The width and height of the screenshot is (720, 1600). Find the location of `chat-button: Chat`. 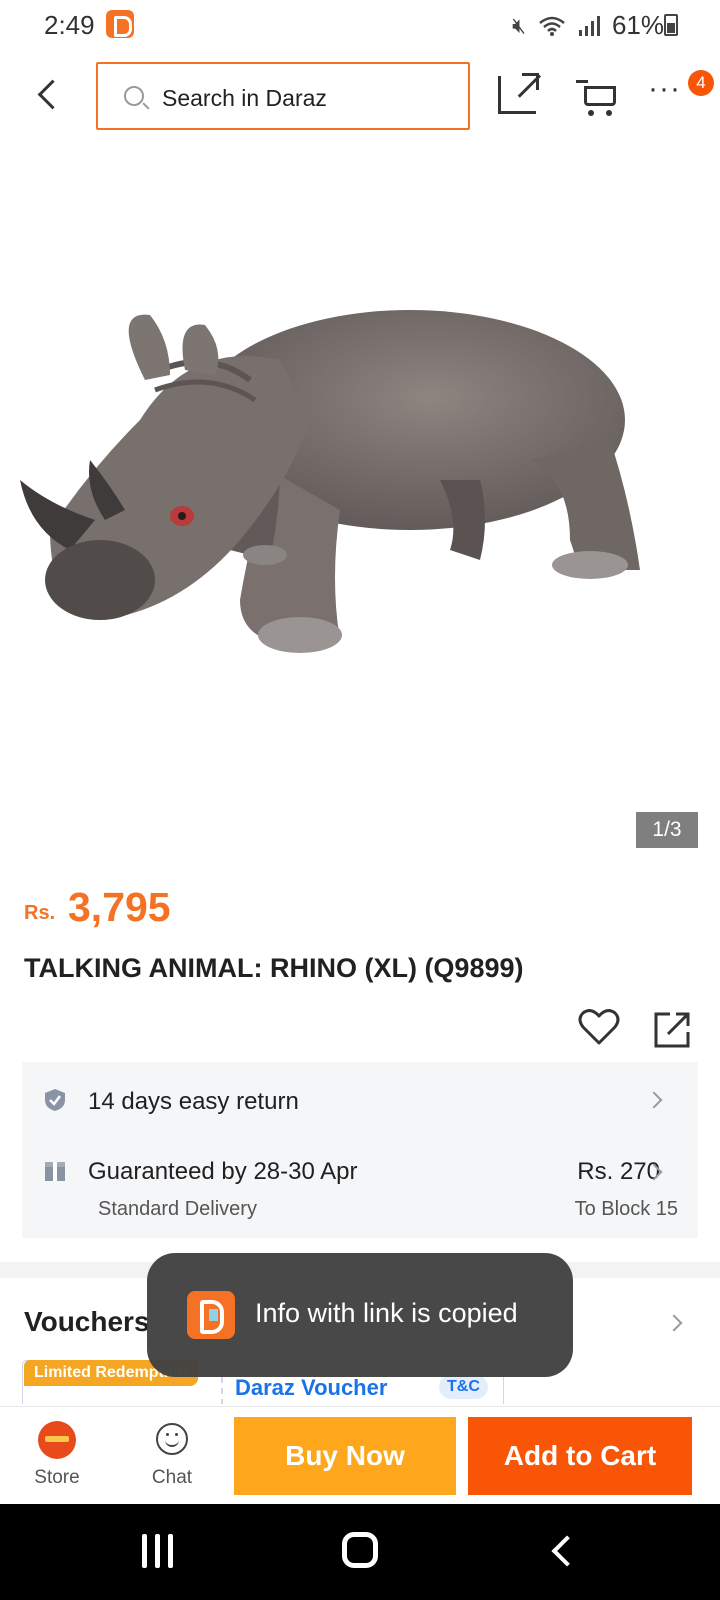

chat-button: Chat is located at coordinates (172, 1455).